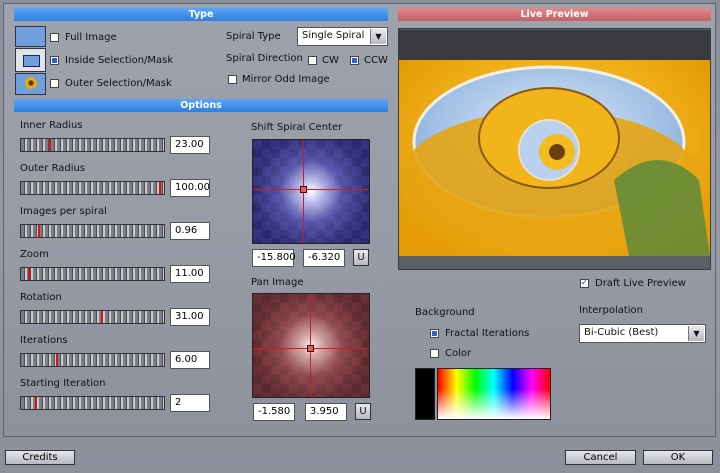 The height and width of the screenshot is (473, 720). I want to click on shift-center-handle, so click(303, 189).